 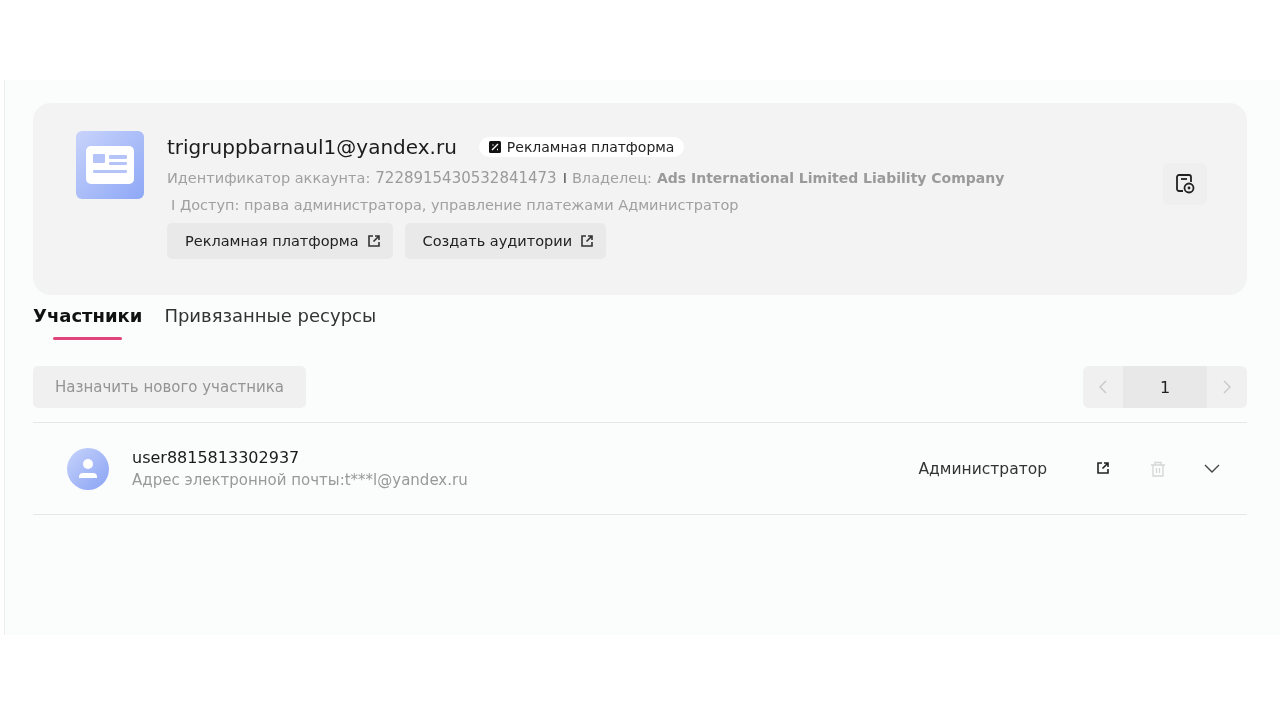 I want to click on chevron-right-icon, so click(x=1227, y=387).